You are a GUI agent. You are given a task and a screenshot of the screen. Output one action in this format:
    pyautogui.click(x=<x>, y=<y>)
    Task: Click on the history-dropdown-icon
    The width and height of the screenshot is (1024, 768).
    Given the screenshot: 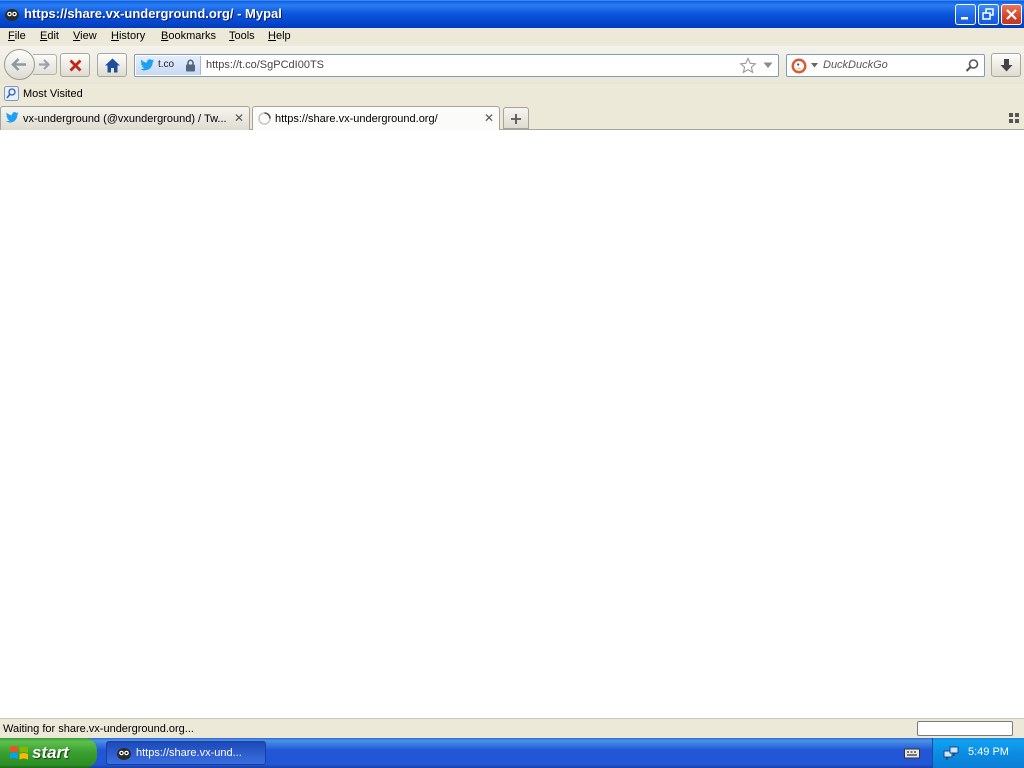 What is the action you would take?
    pyautogui.click(x=768, y=65)
    